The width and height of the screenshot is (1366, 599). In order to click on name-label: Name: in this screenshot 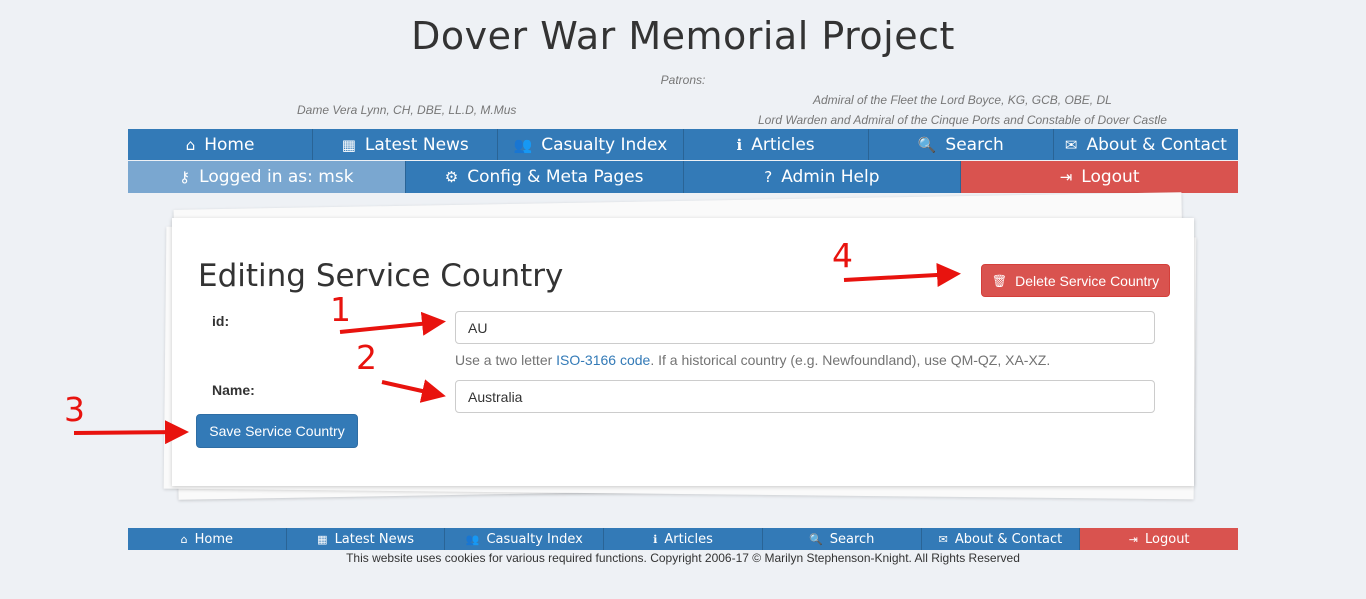, I will do `click(233, 390)`.